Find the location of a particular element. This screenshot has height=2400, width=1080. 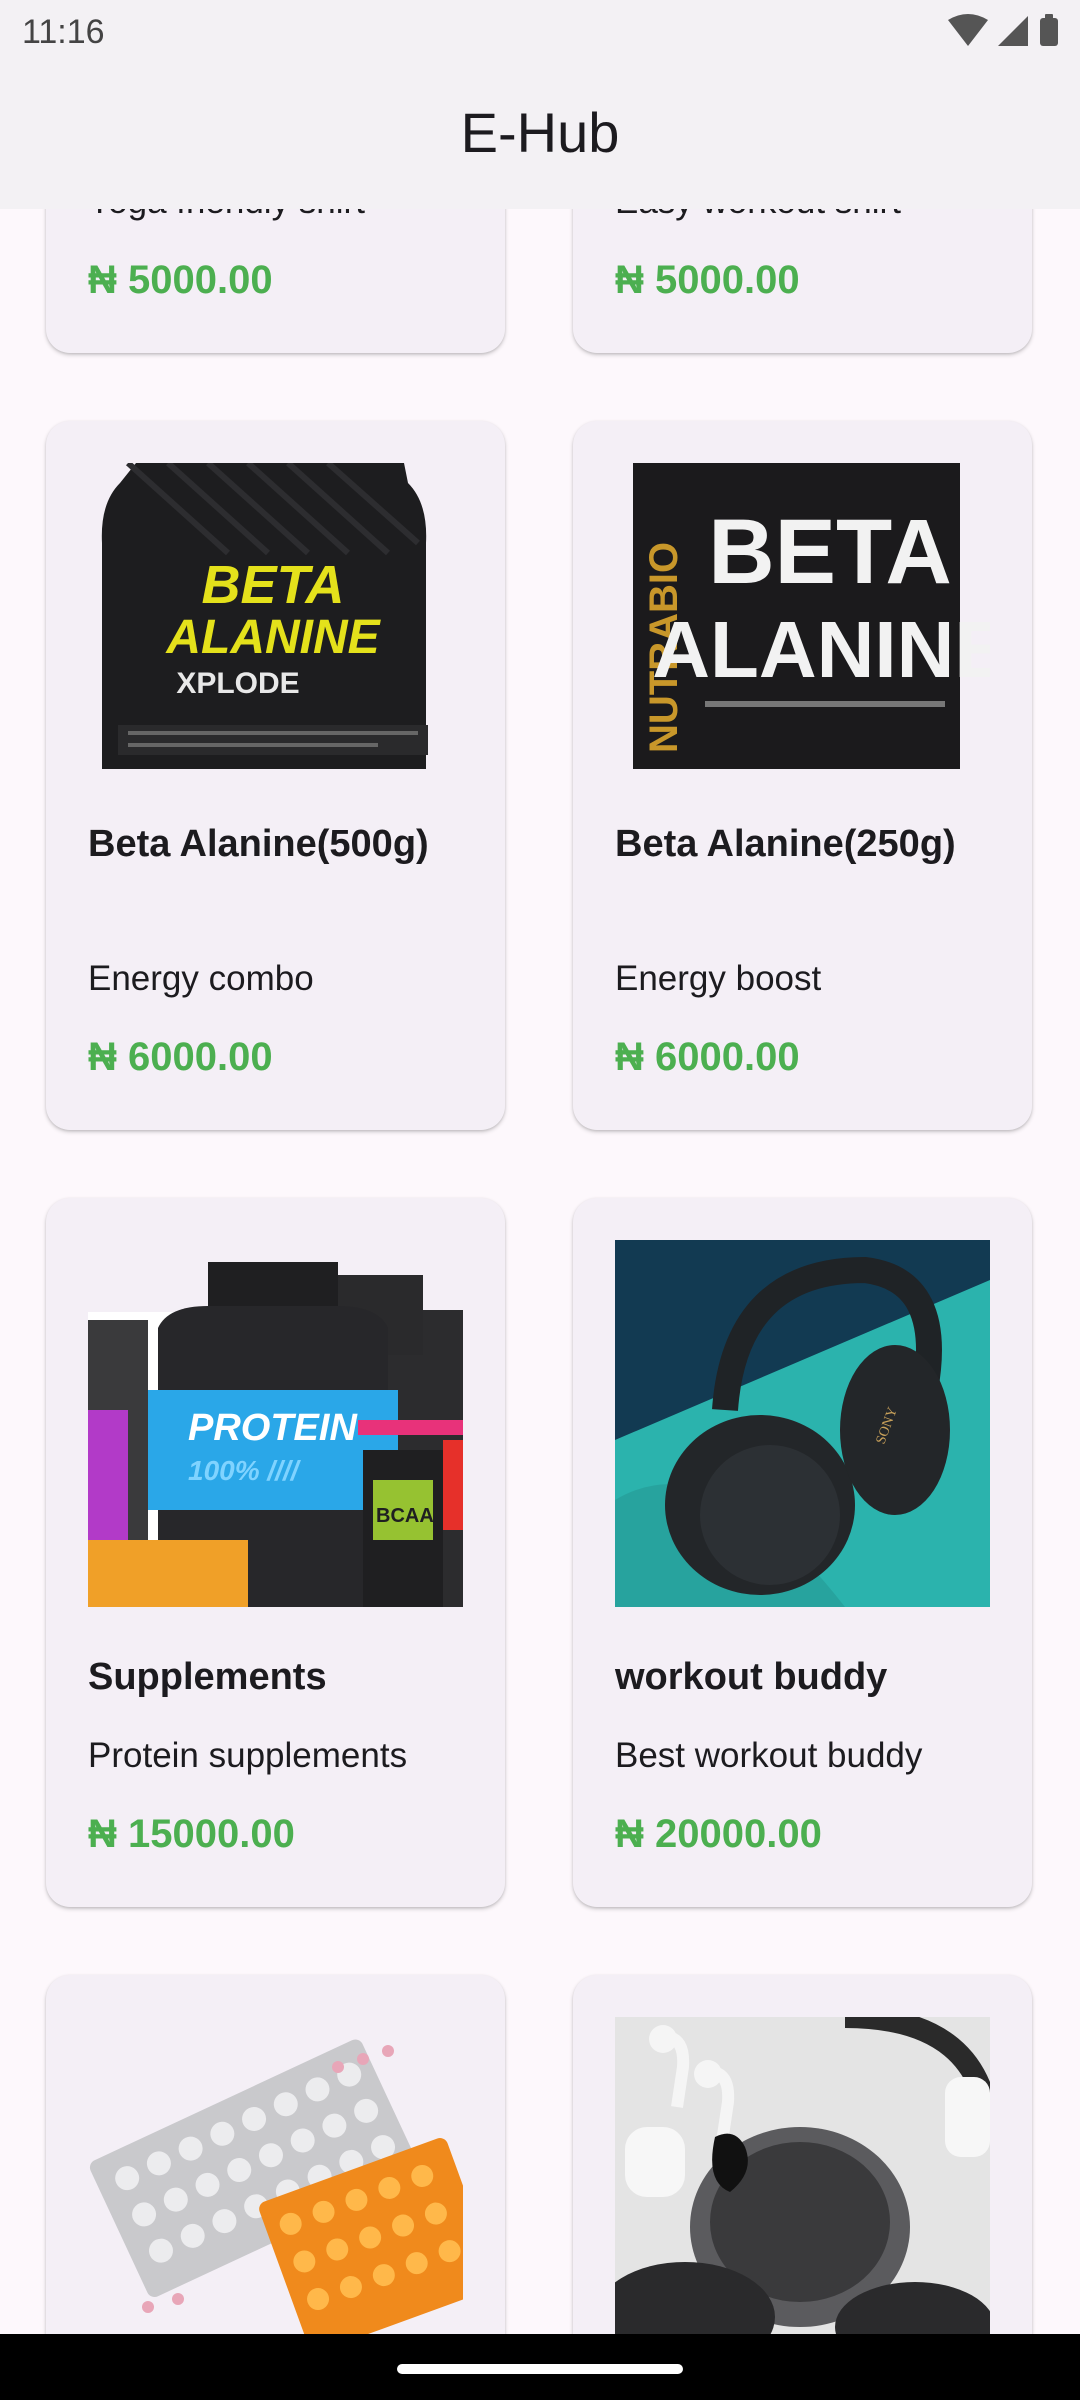

home-gesture-handle is located at coordinates (540, 2369).